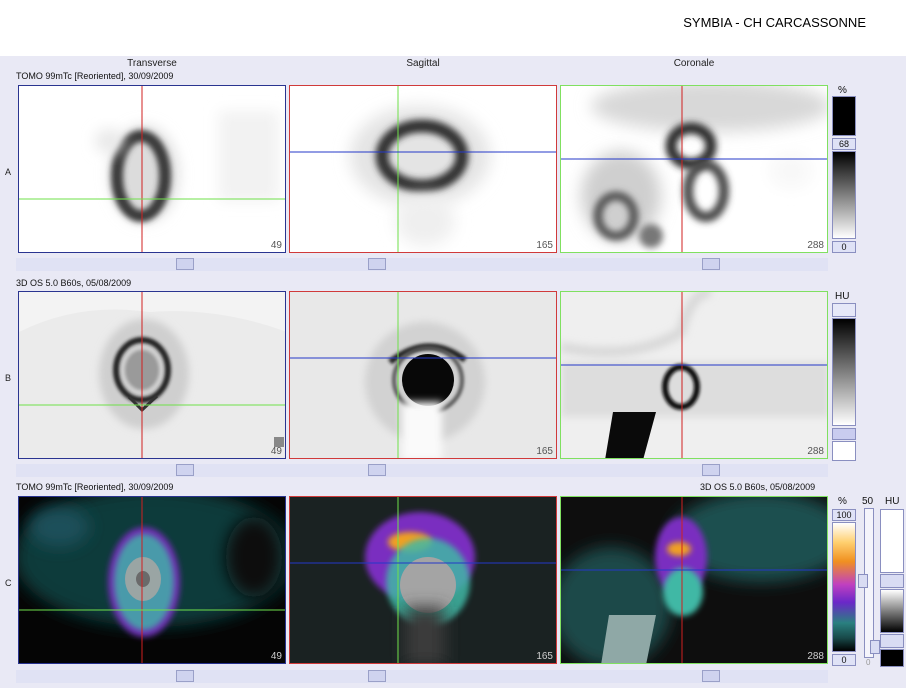 This screenshot has height=688, width=906. I want to click on fused-sagittal-image, so click(423, 580).